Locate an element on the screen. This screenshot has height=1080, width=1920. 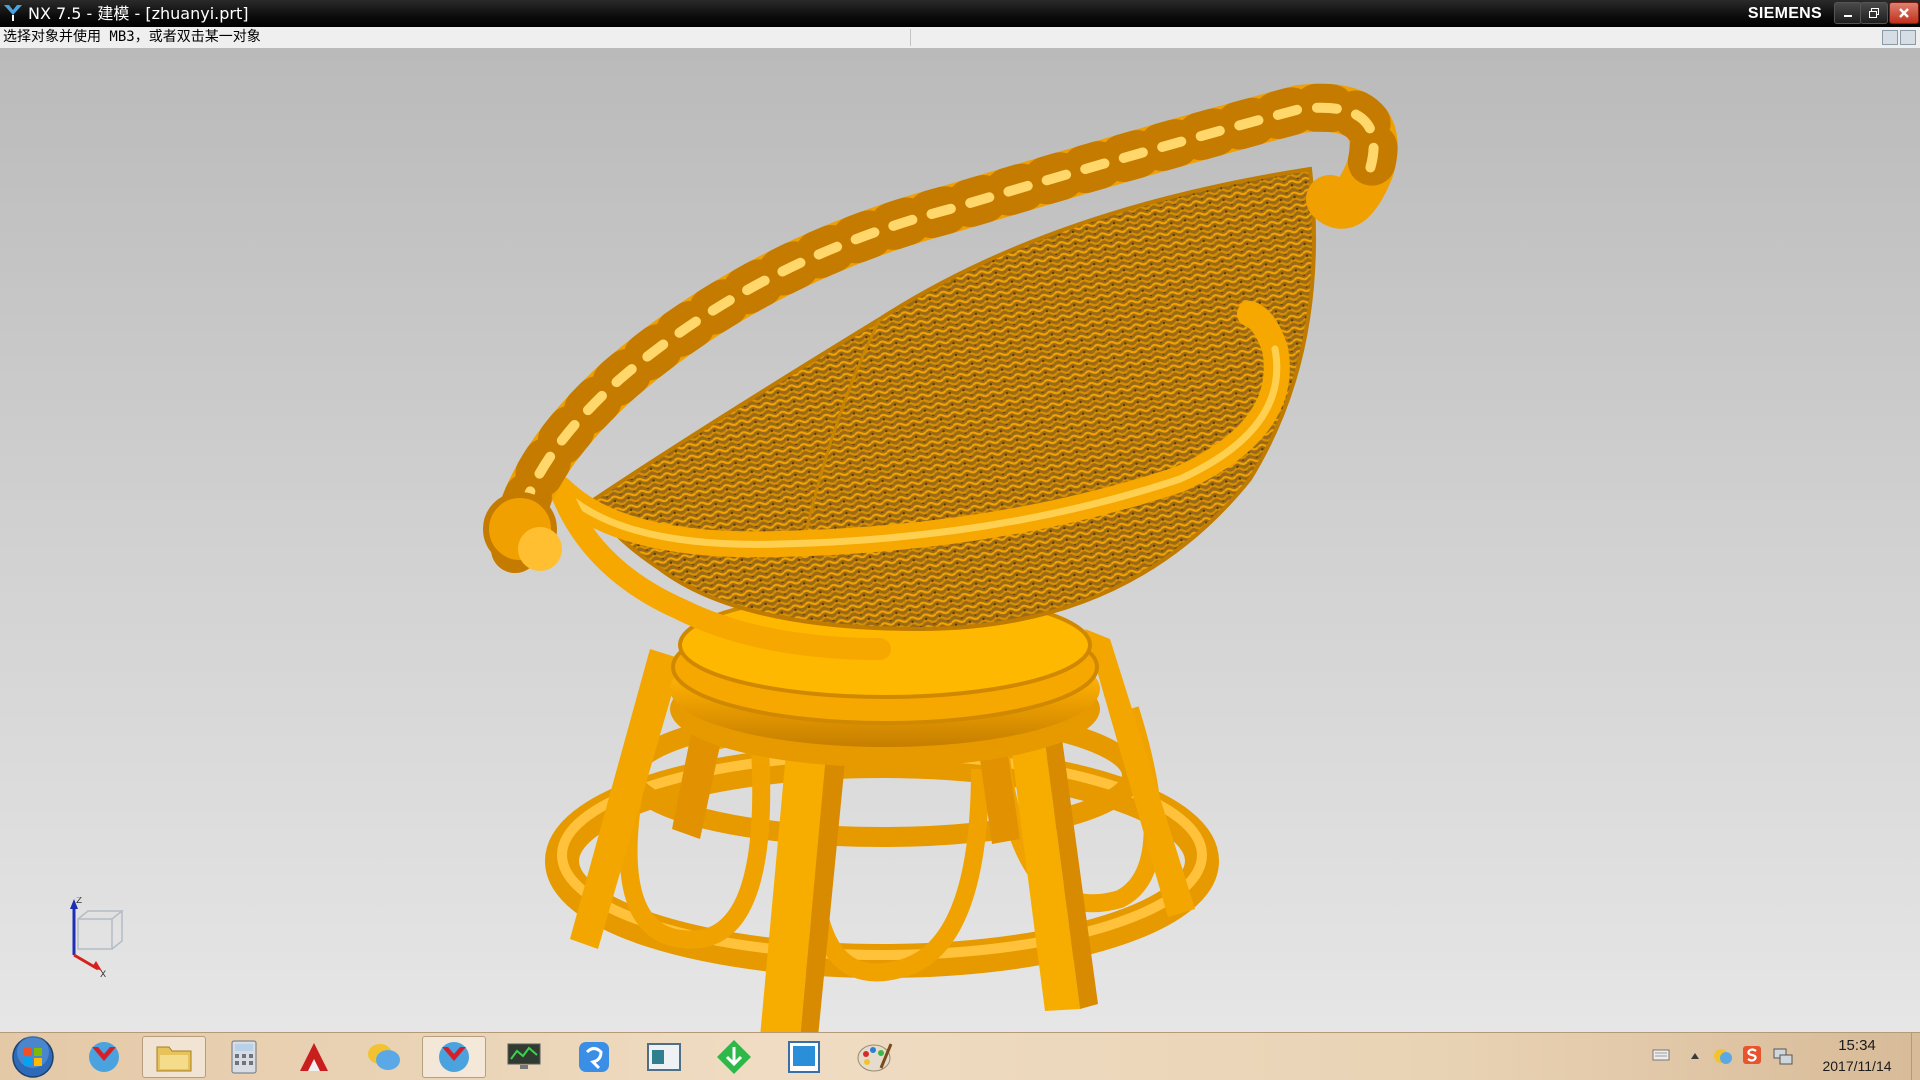
restore-button is located at coordinates (1874, 13).